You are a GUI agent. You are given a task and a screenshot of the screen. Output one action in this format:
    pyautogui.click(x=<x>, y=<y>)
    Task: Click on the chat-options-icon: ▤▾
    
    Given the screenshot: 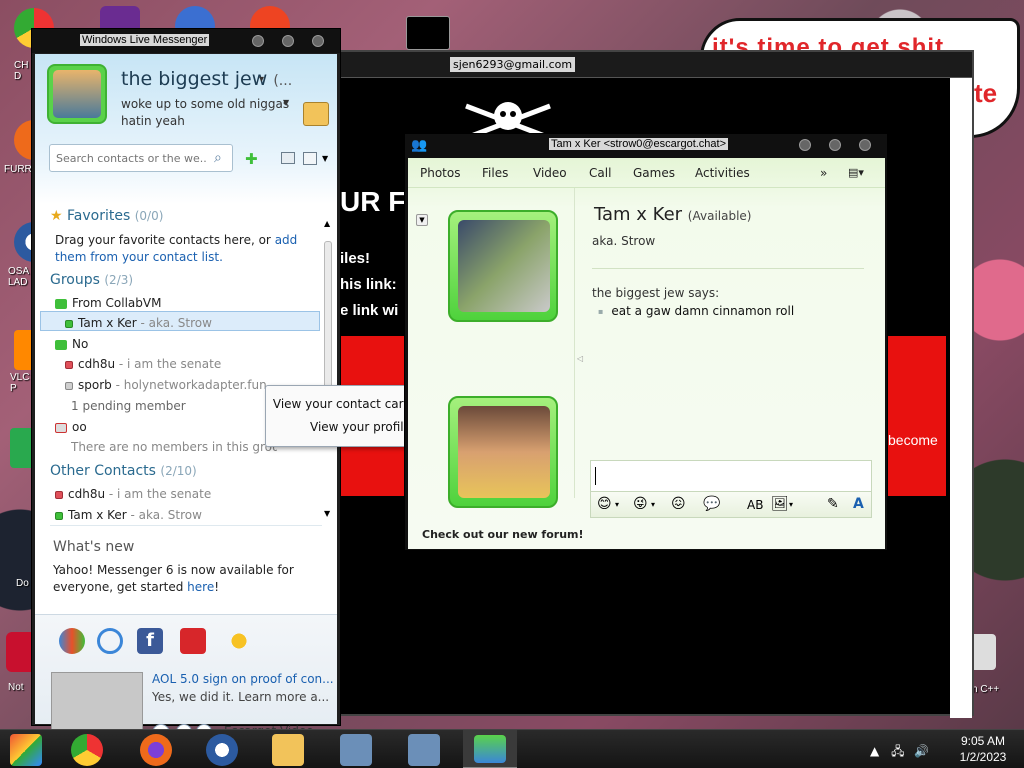 What is the action you would take?
    pyautogui.click(x=856, y=172)
    